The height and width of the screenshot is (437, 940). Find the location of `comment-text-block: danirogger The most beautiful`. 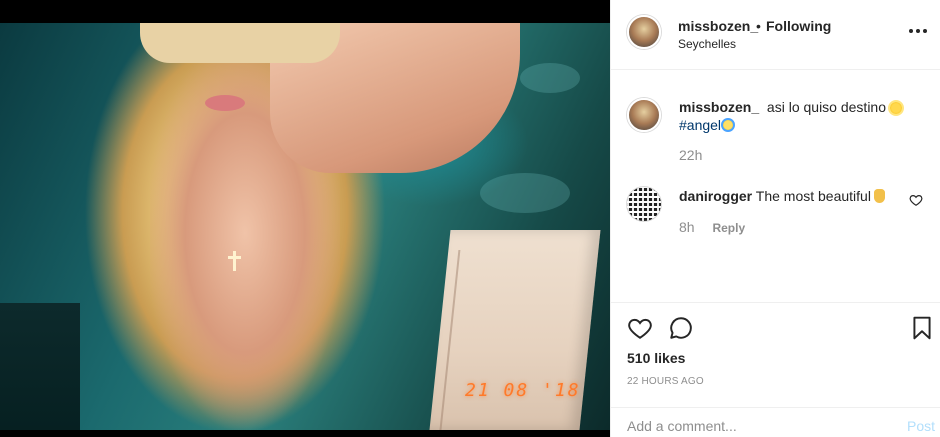

comment-text-block: danirogger The most beautiful is located at coordinates (799, 196).